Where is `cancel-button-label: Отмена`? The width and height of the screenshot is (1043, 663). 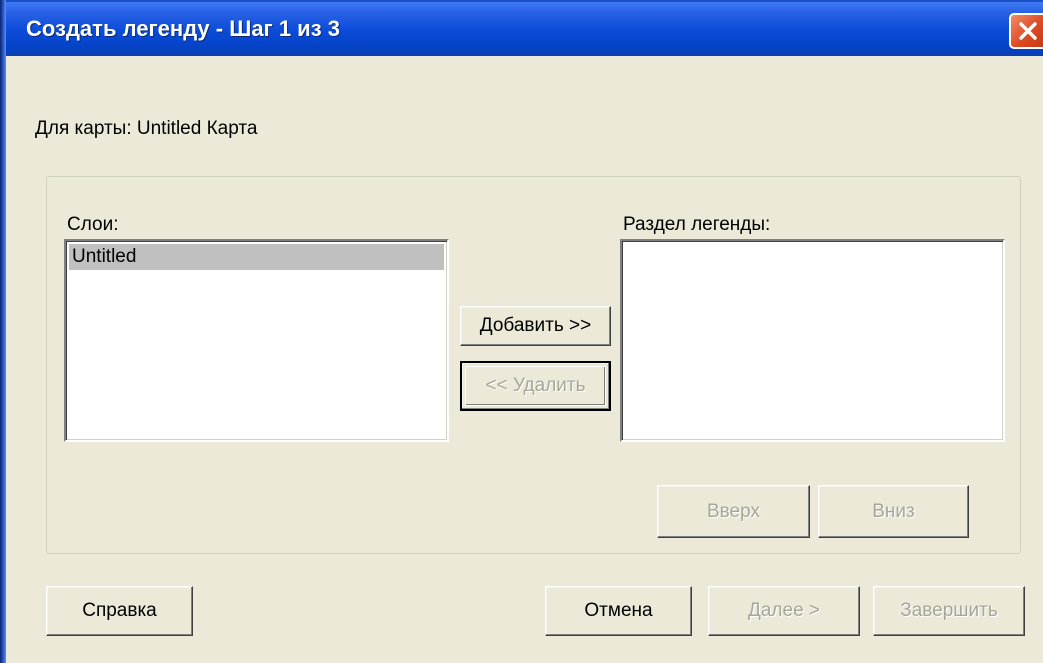
cancel-button-label: Отмена is located at coordinates (618, 610).